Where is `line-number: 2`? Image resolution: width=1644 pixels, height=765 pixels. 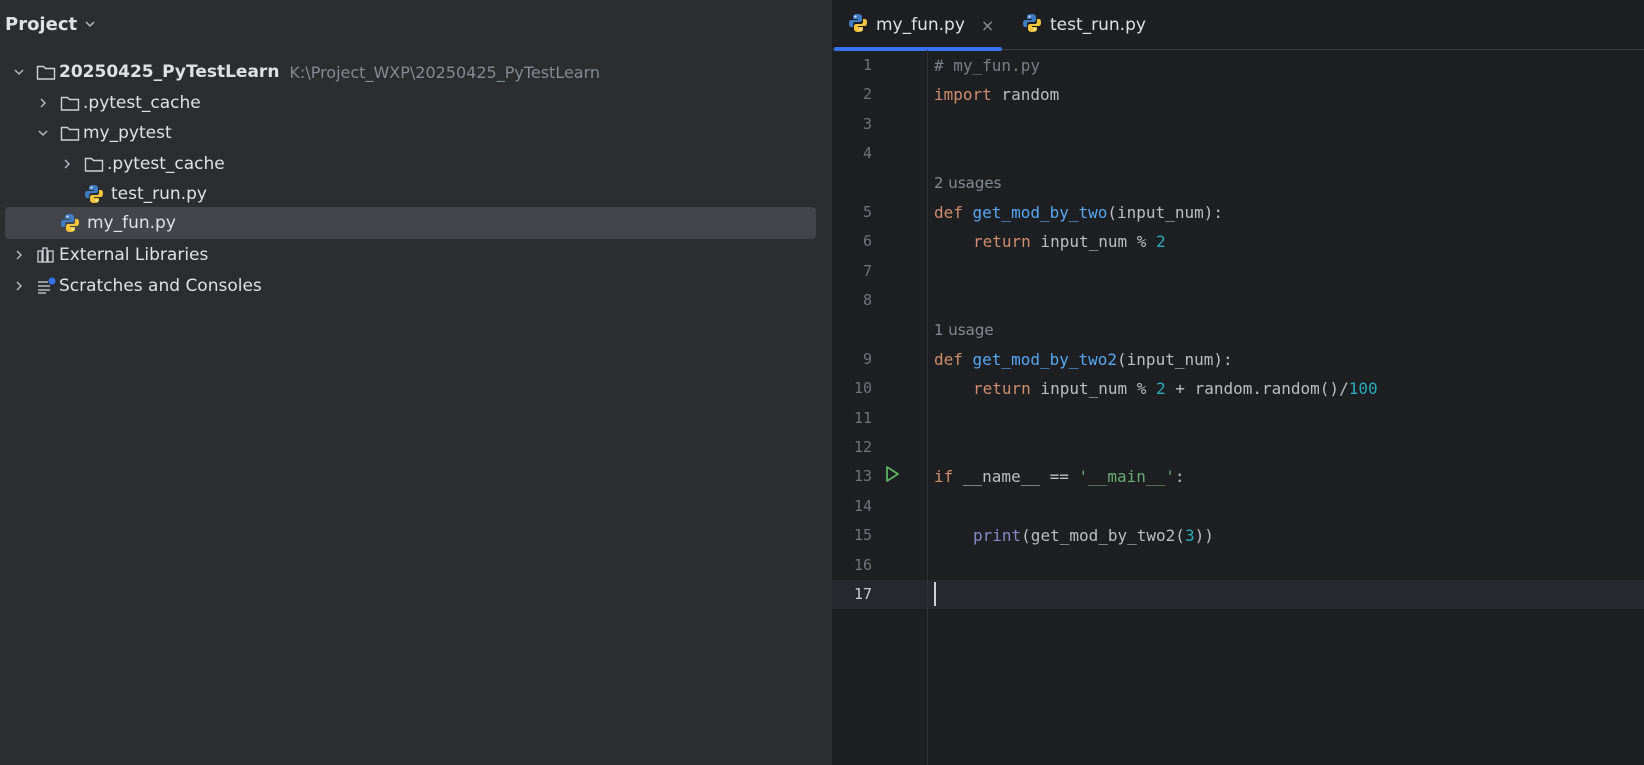 line-number: 2 is located at coordinates (867, 94).